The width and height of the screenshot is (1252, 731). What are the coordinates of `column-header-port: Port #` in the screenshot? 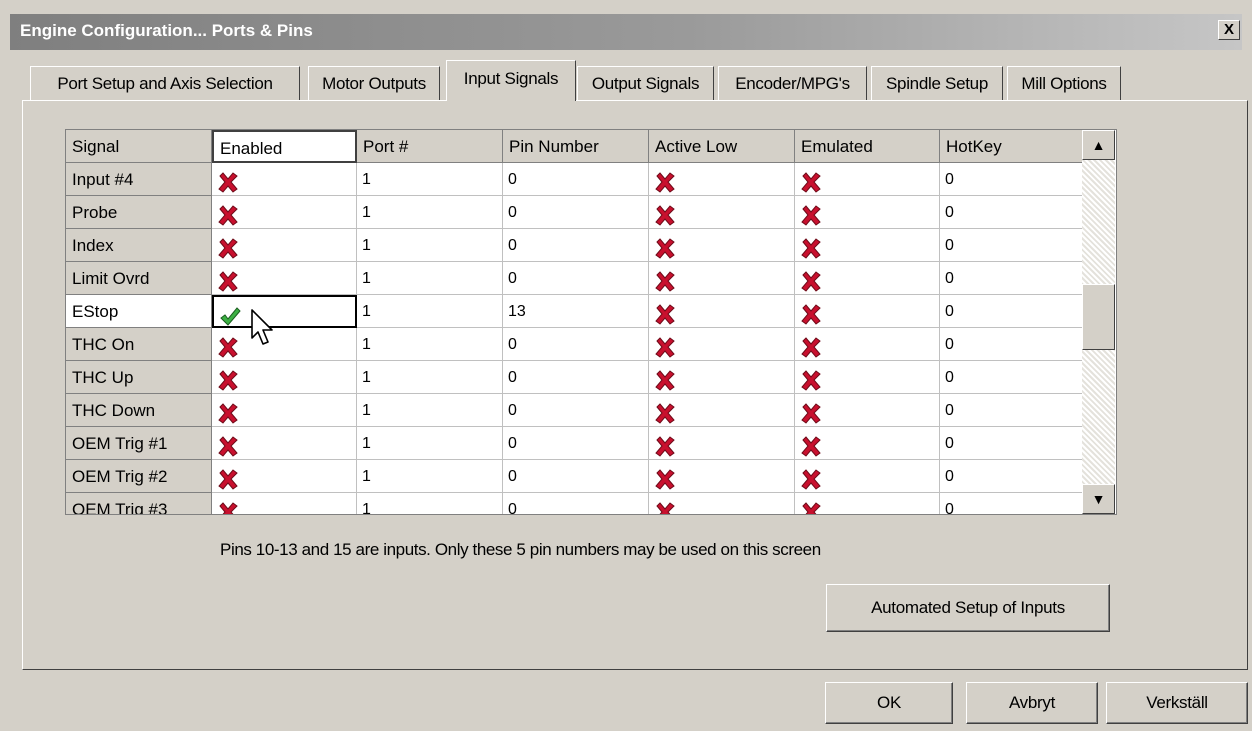 It's located at (430, 146).